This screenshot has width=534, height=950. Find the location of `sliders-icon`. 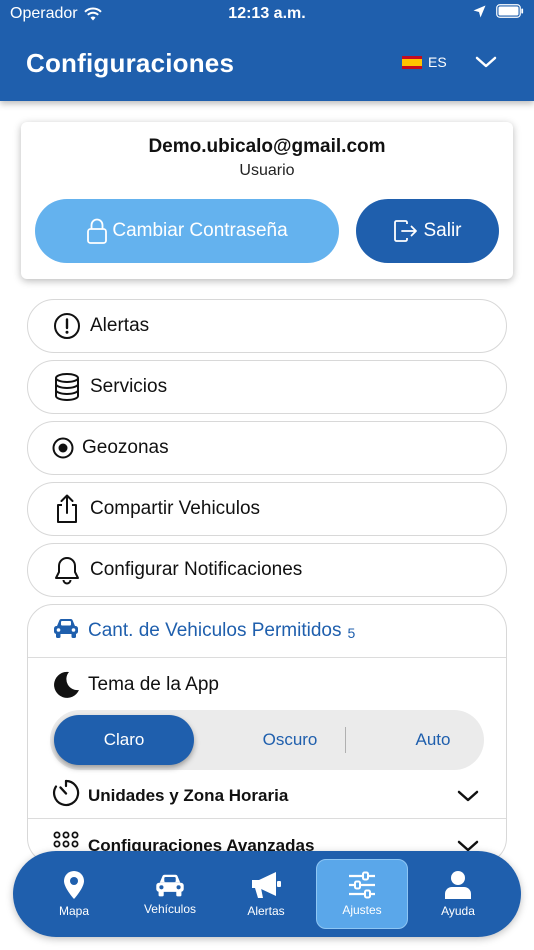

sliders-icon is located at coordinates (362, 885).